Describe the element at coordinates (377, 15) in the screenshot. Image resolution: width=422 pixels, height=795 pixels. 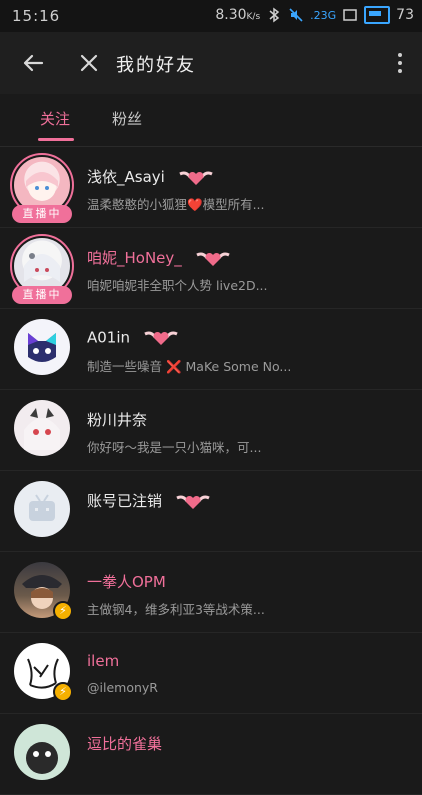
I see `tv-battery-icon` at that location.